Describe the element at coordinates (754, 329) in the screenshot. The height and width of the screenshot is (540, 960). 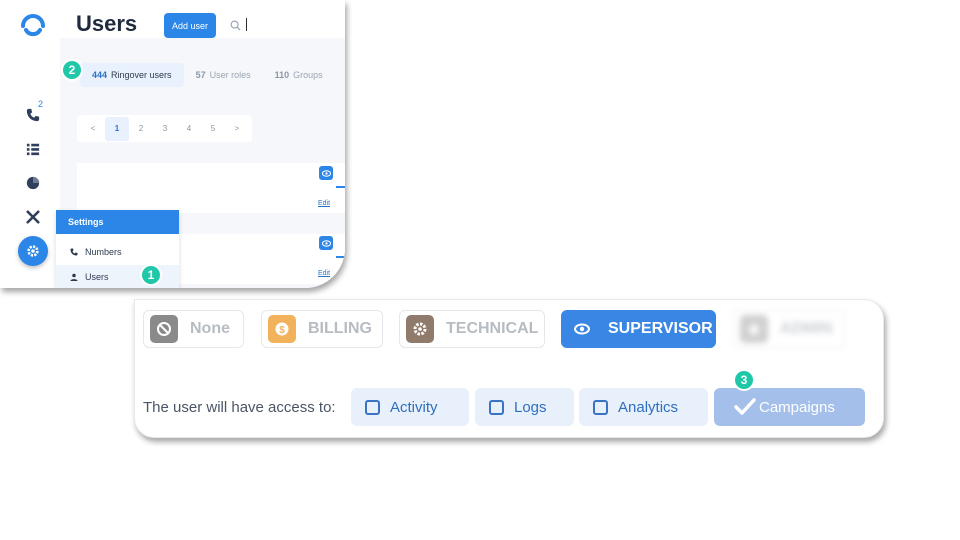
I see `star-icon` at that location.